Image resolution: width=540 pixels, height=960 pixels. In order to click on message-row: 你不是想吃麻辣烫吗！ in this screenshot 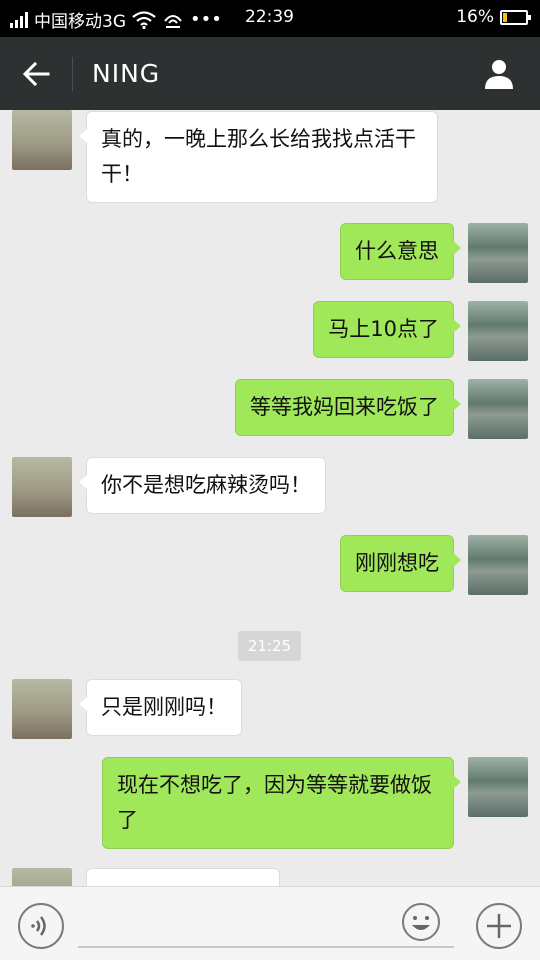, I will do `click(270, 487)`.